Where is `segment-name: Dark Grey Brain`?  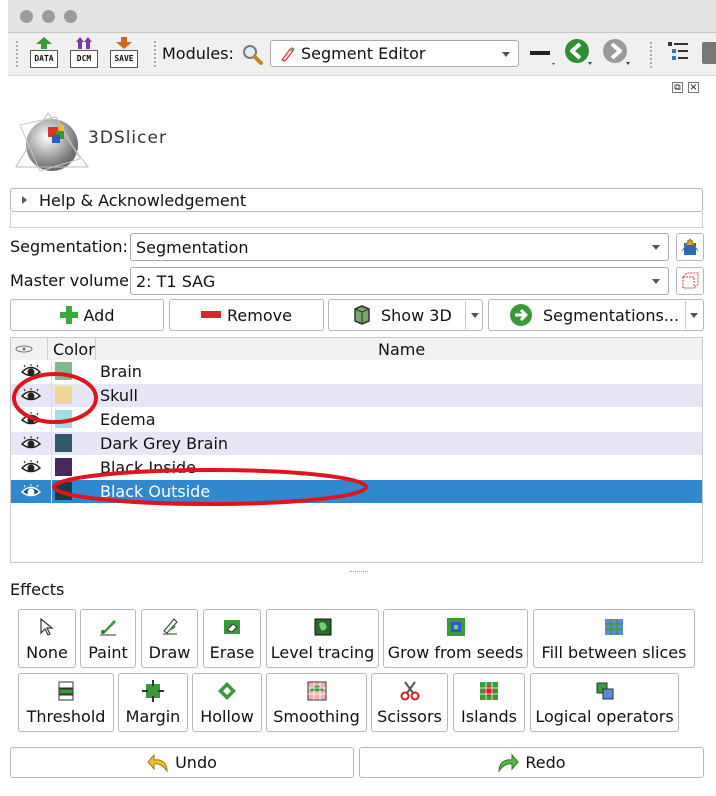 segment-name: Dark Grey Brain is located at coordinates (164, 443).